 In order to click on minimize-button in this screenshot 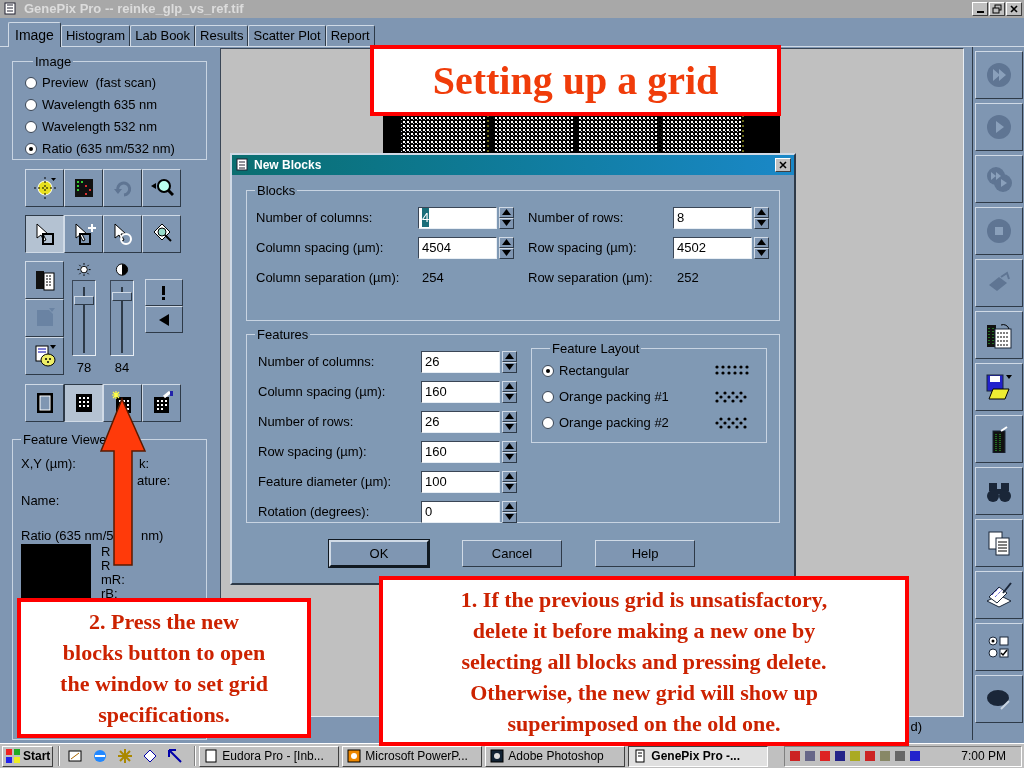, I will do `click(980, 9)`.